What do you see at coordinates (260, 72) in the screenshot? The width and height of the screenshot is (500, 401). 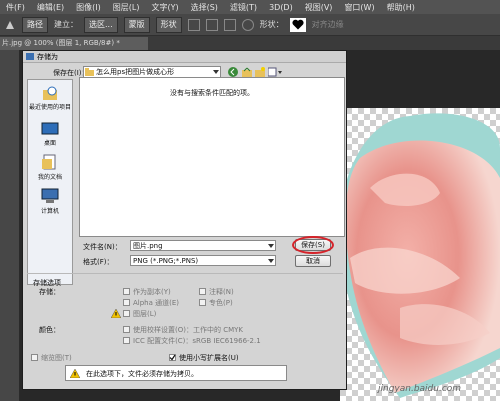 I see `new-folder-icon` at bounding box center [260, 72].